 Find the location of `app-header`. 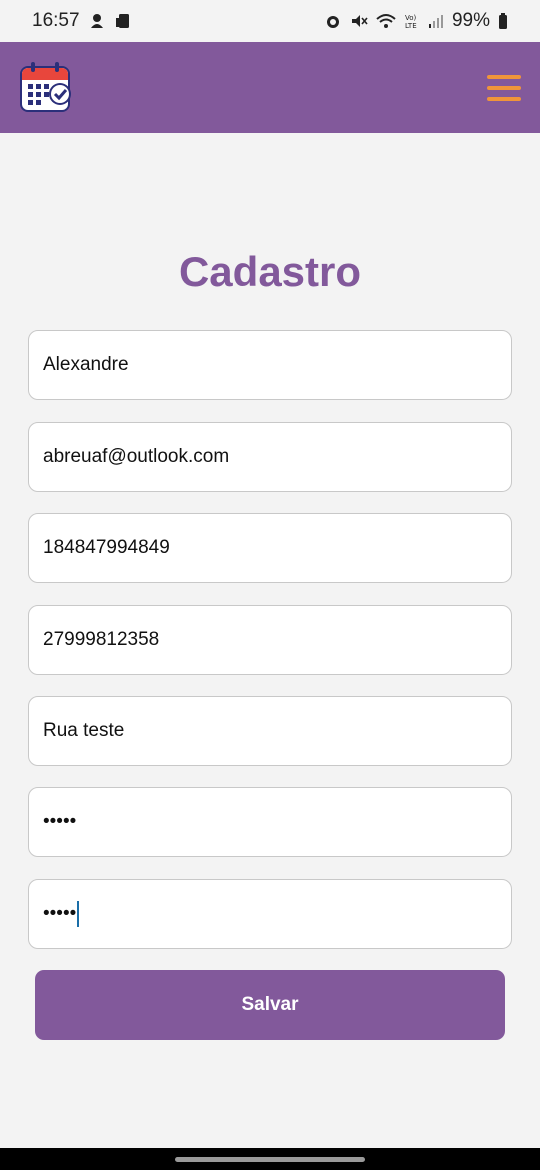

app-header is located at coordinates (270, 87).